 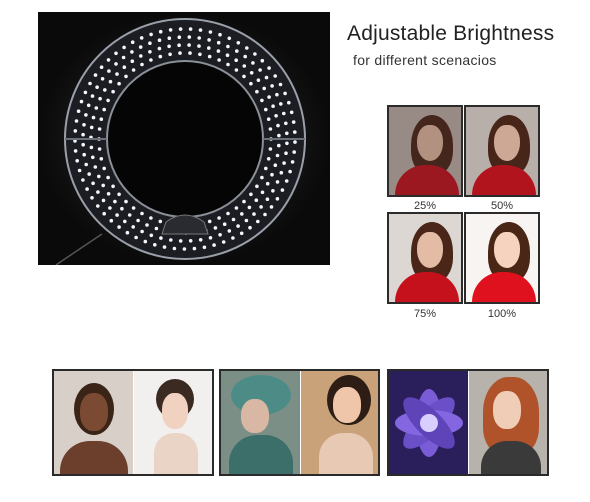 What do you see at coordinates (425, 314) in the screenshot?
I see `brightness-label-75: 75%` at bounding box center [425, 314].